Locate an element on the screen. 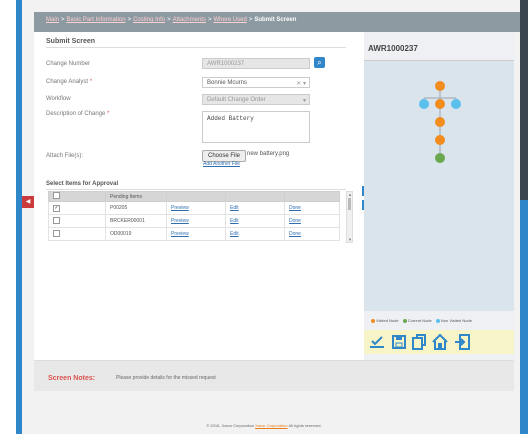 Image resolution: width=528 pixels, height=434 pixels. breadcrumb-attachments: Attachments is located at coordinates (189, 20).